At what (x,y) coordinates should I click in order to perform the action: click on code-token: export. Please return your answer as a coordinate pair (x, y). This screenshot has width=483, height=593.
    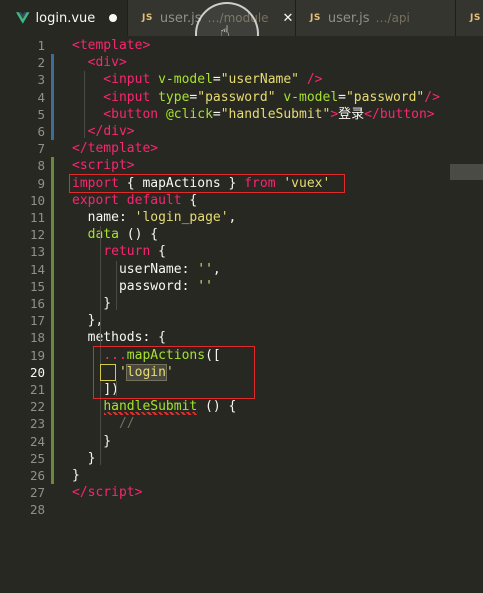
    Looking at the image, I should click on (95, 200).